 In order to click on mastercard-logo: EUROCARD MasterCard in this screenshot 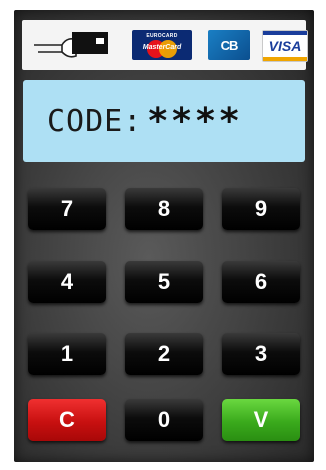, I will do `click(162, 45)`.